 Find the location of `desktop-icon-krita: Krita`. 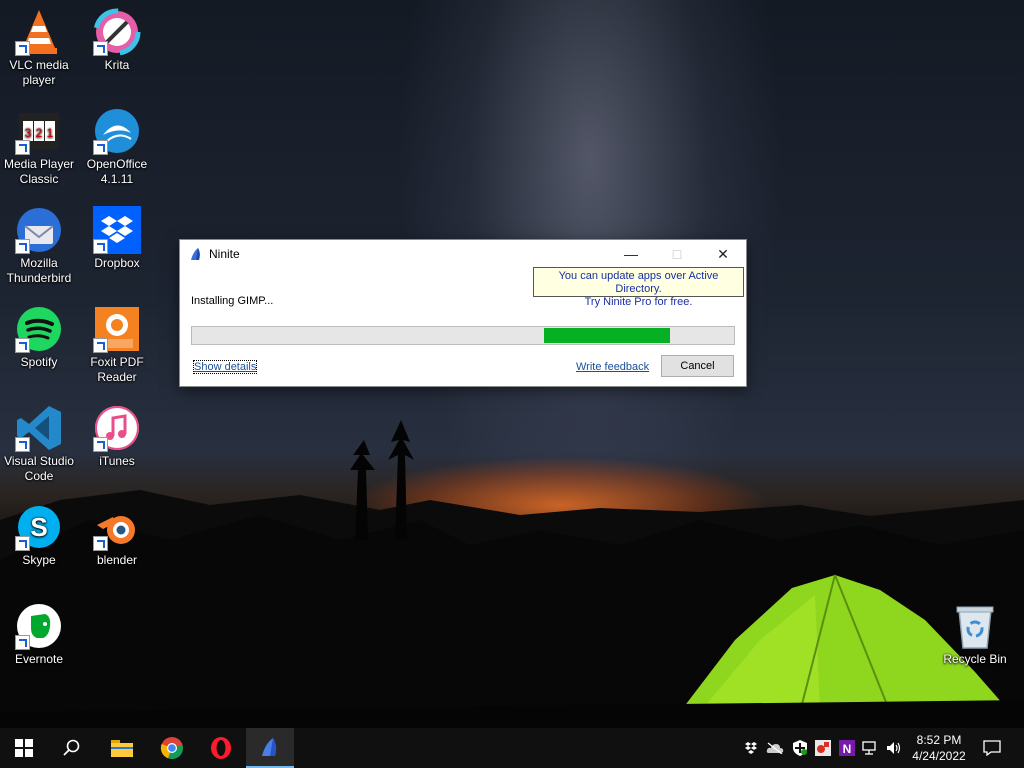

desktop-icon-krita: Krita is located at coordinates (117, 40).